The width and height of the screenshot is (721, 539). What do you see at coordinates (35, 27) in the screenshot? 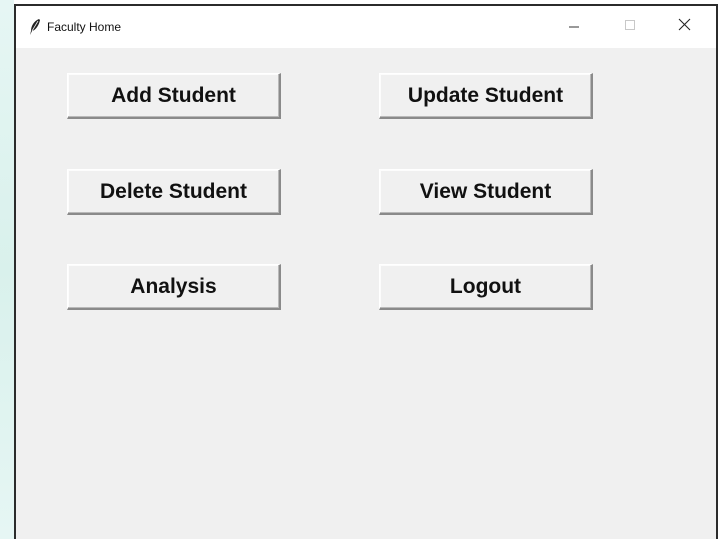
I see `feather-icon` at bounding box center [35, 27].